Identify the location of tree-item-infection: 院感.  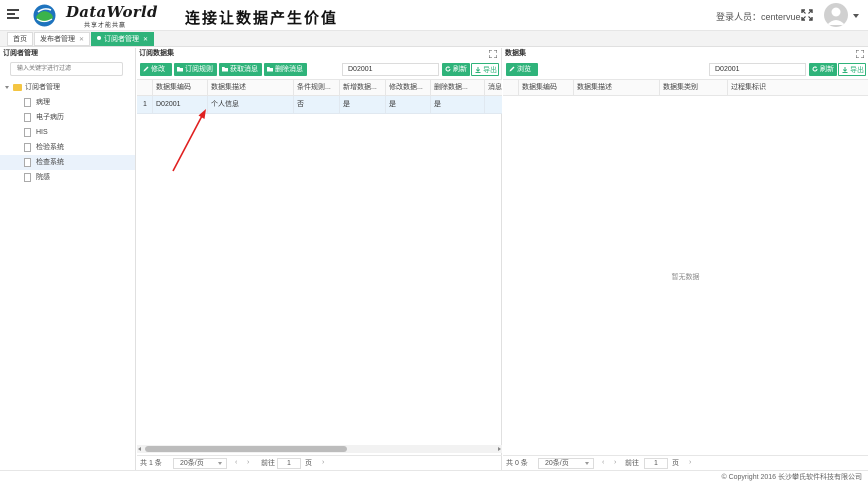
(67, 177).